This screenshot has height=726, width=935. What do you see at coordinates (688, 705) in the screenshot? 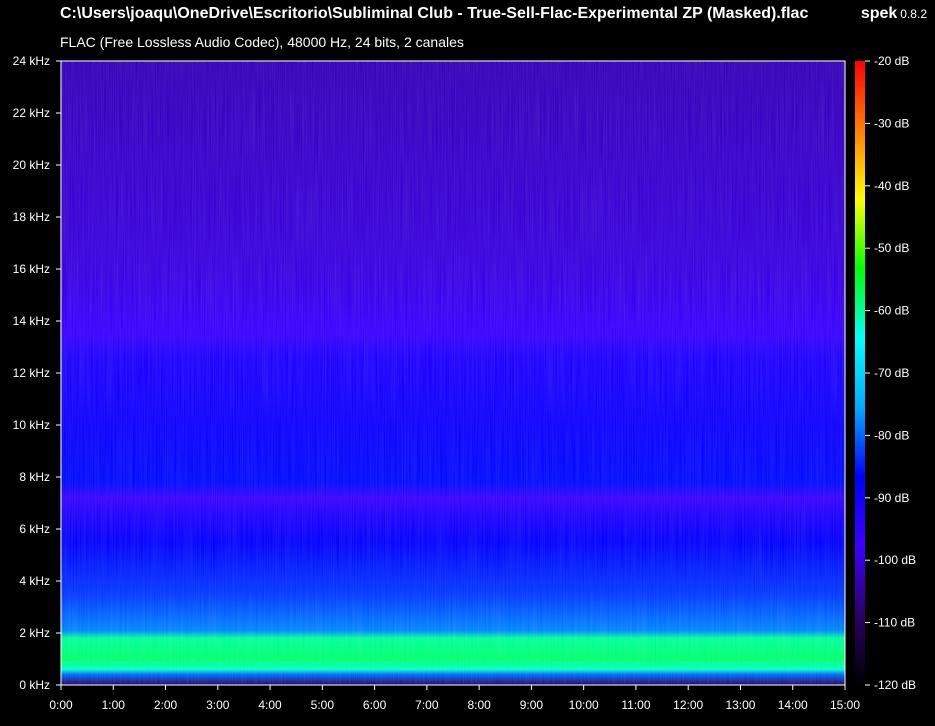
I see `x-tick-label: 12:00` at bounding box center [688, 705].